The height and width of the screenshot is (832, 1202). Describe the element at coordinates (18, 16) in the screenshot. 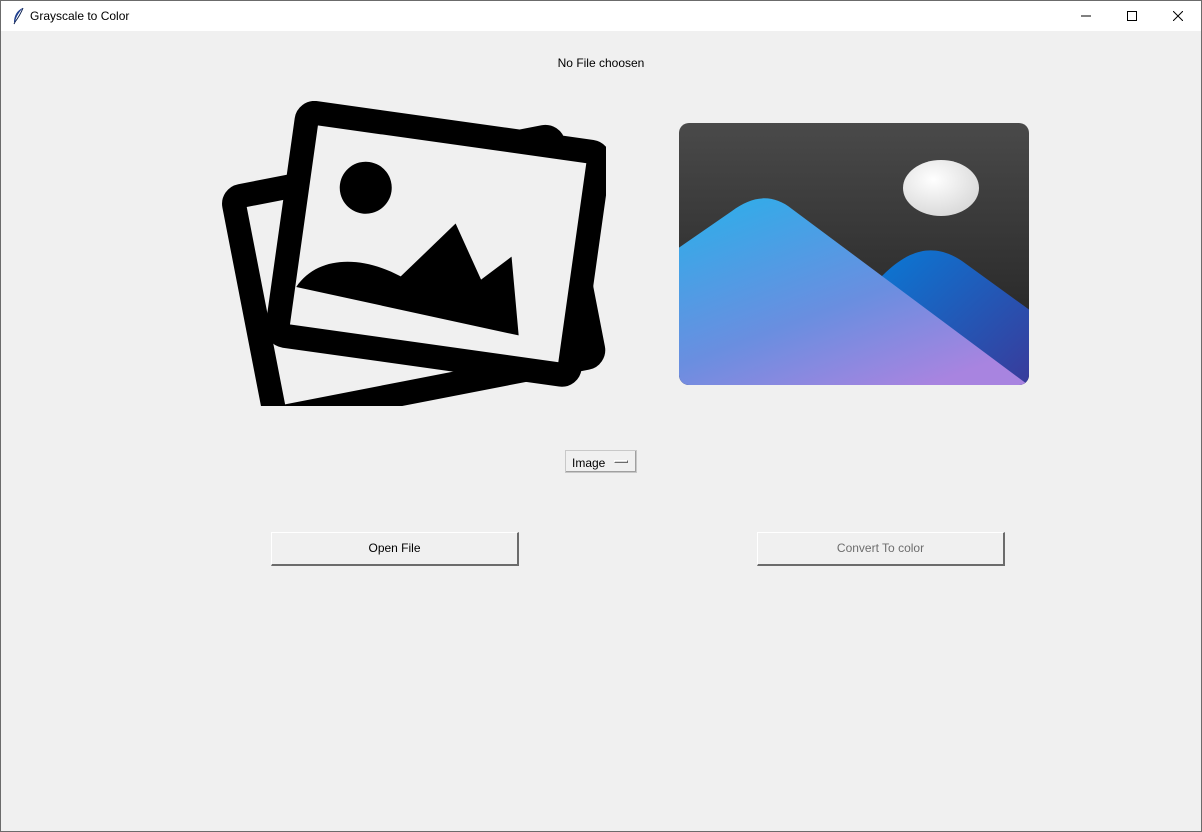

I see `feather-icon` at that location.